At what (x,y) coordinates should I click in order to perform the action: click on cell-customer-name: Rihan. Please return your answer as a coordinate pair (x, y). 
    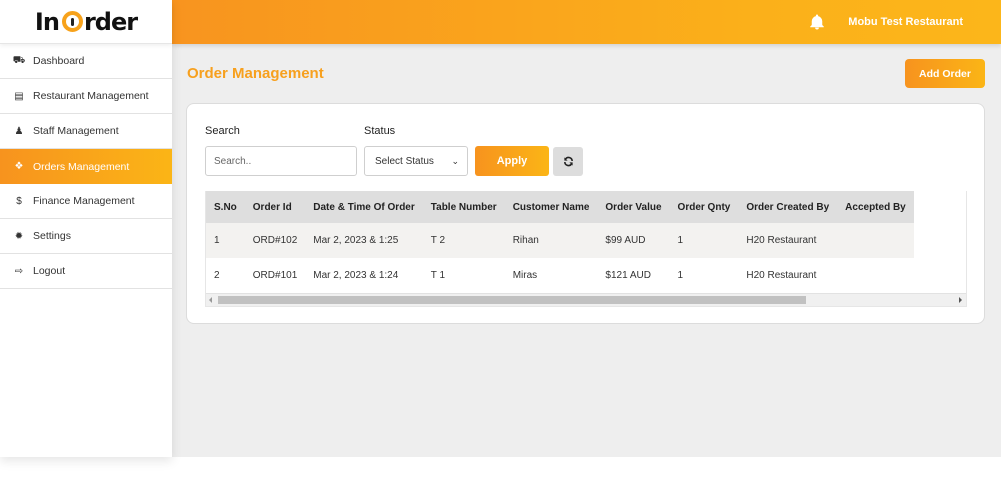
    Looking at the image, I should click on (551, 240).